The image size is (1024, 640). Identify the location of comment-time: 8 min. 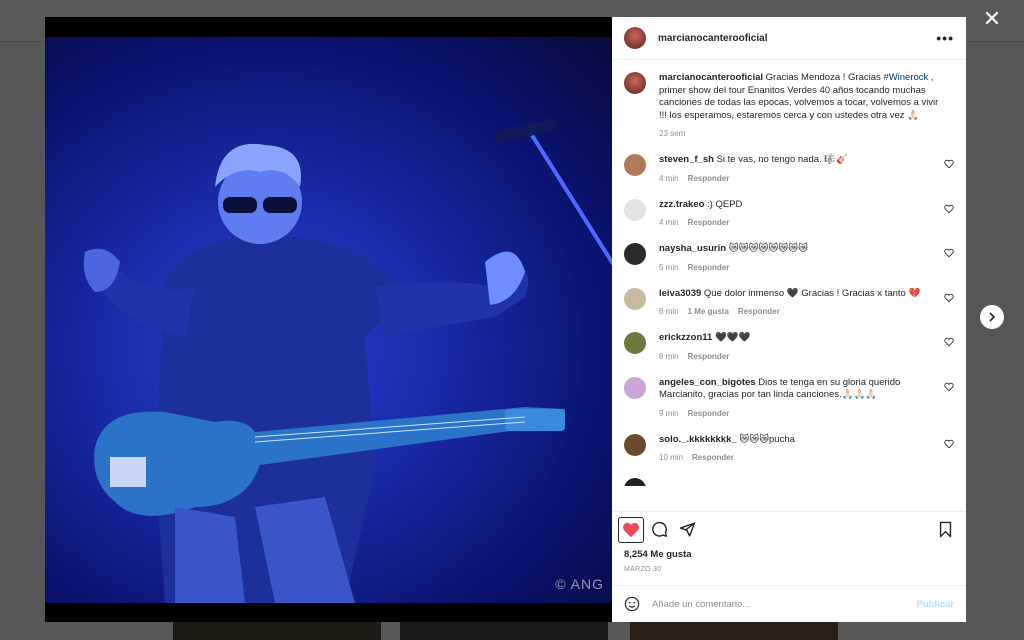
(669, 356).